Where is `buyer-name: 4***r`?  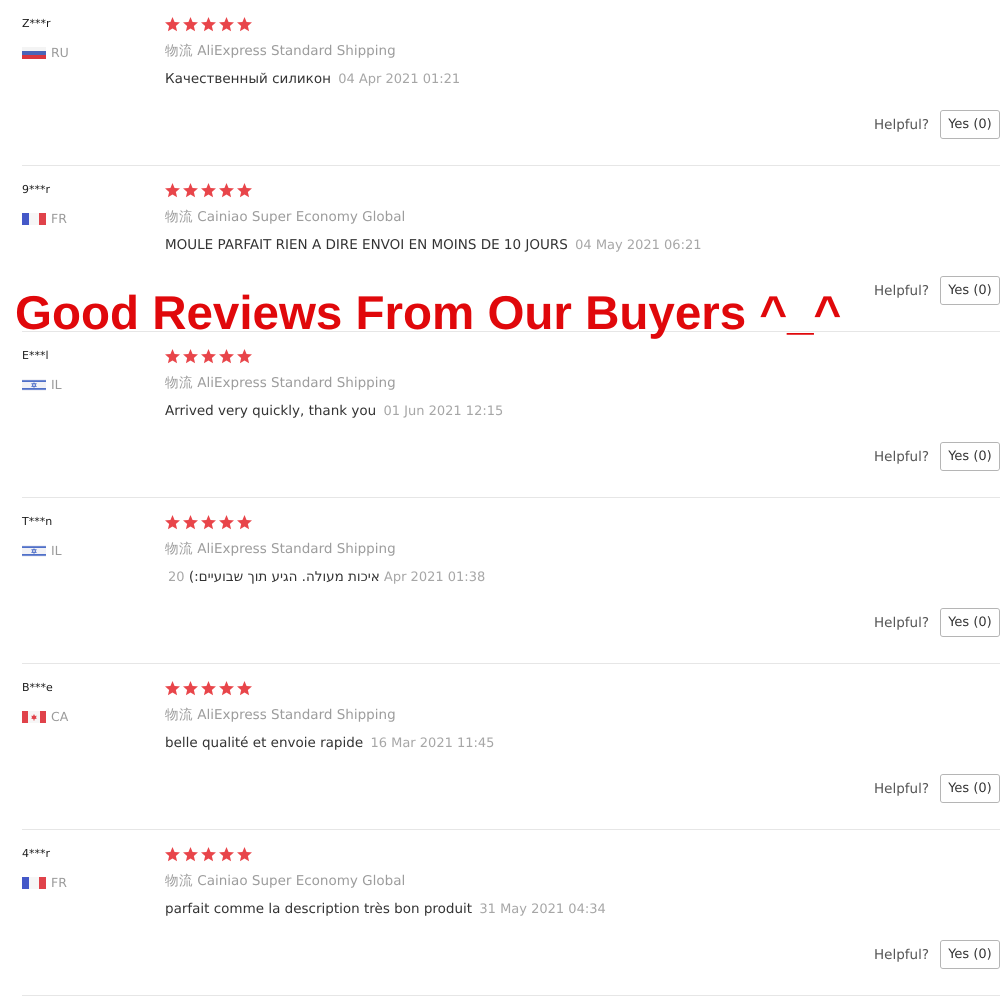 buyer-name: 4***r is located at coordinates (36, 854).